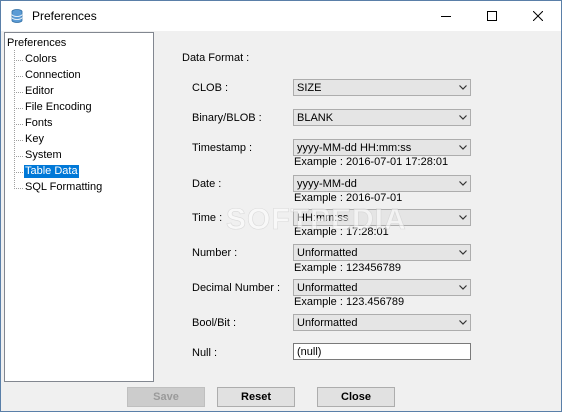 The image size is (562, 412). I want to click on window-title: Preferences, so click(64, 16).